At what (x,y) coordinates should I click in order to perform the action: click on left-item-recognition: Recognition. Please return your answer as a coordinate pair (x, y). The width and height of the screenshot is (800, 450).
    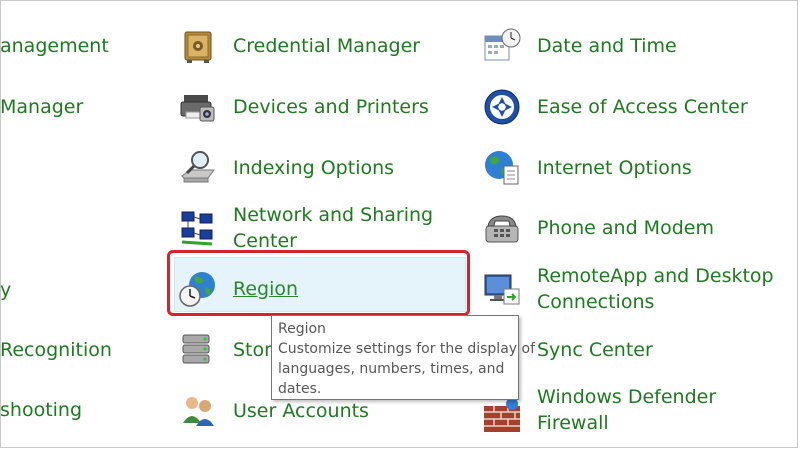
    Looking at the image, I should click on (56, 350).